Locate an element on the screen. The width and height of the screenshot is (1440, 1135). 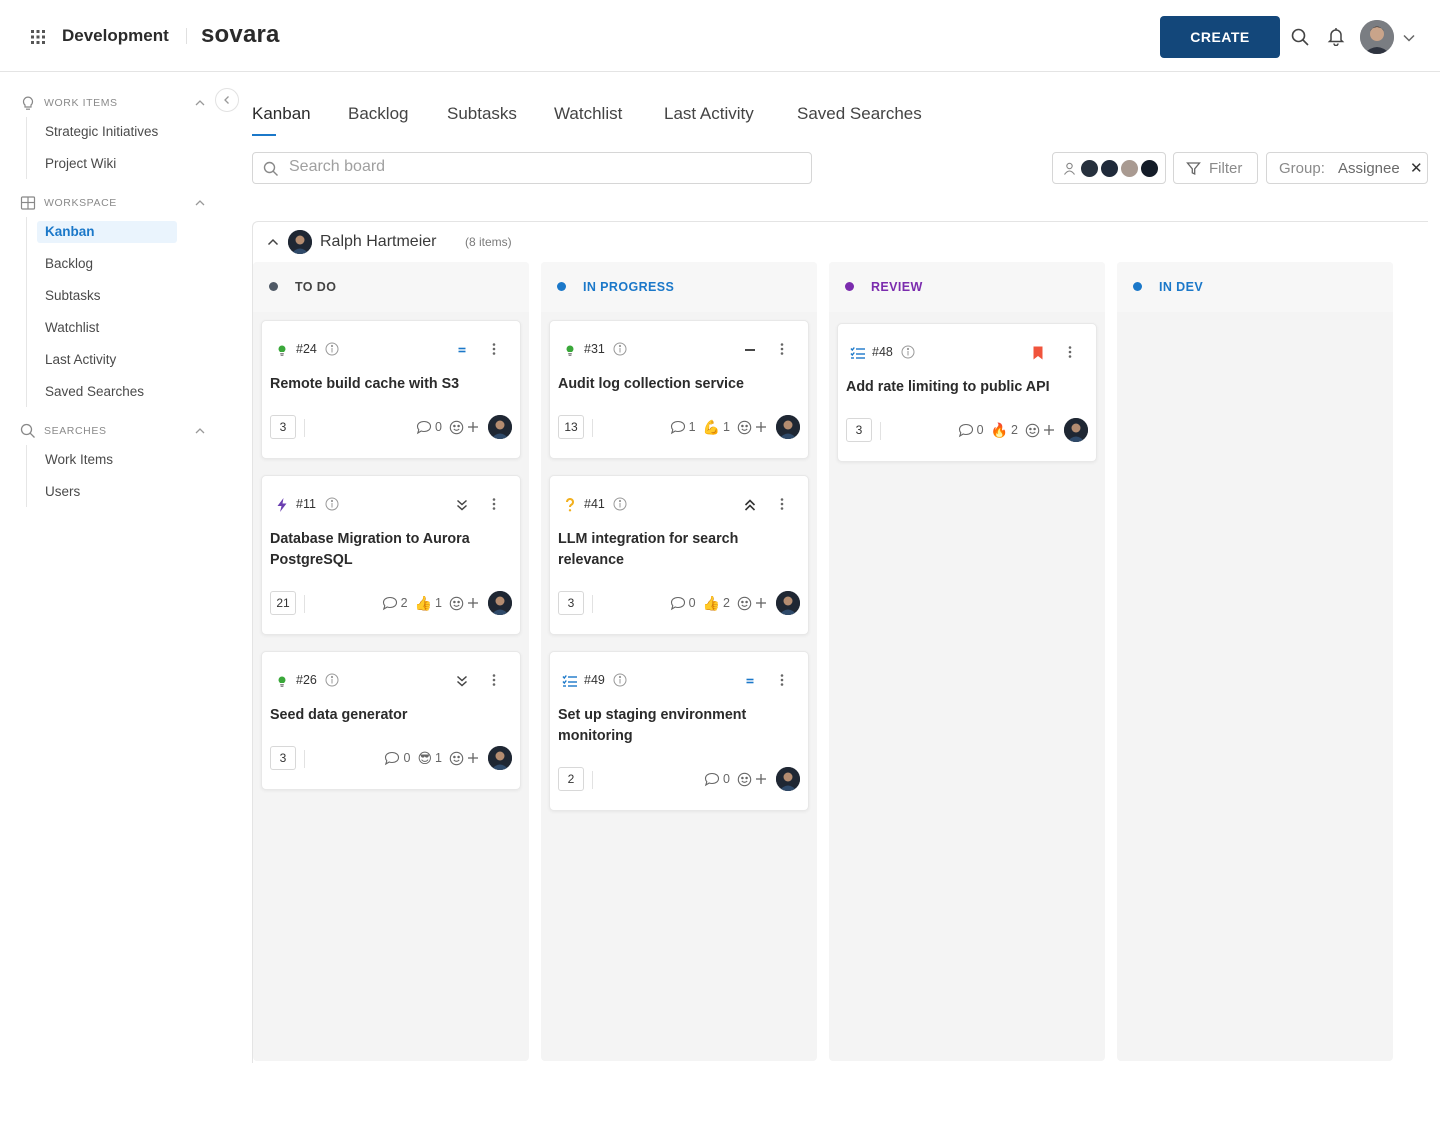
tab-backlog: Backlog is located at coordinates (378, 114).